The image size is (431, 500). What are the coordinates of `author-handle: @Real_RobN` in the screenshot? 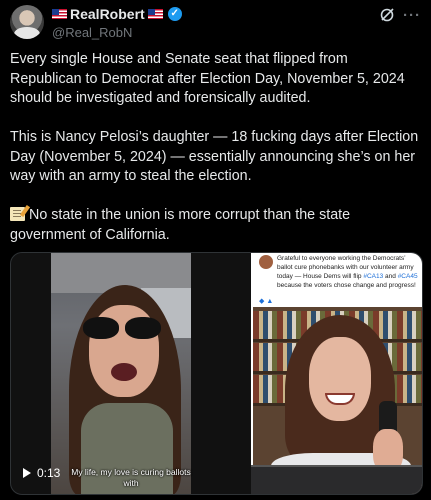 It's located at (92, 32).